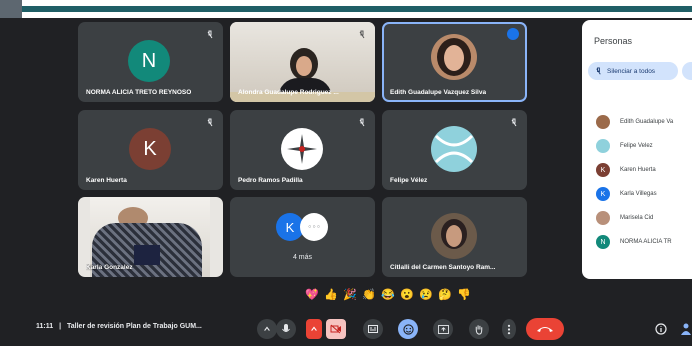 This screenshot has height=346, width=692. I want to click on hand-icon, so click(479, 329).